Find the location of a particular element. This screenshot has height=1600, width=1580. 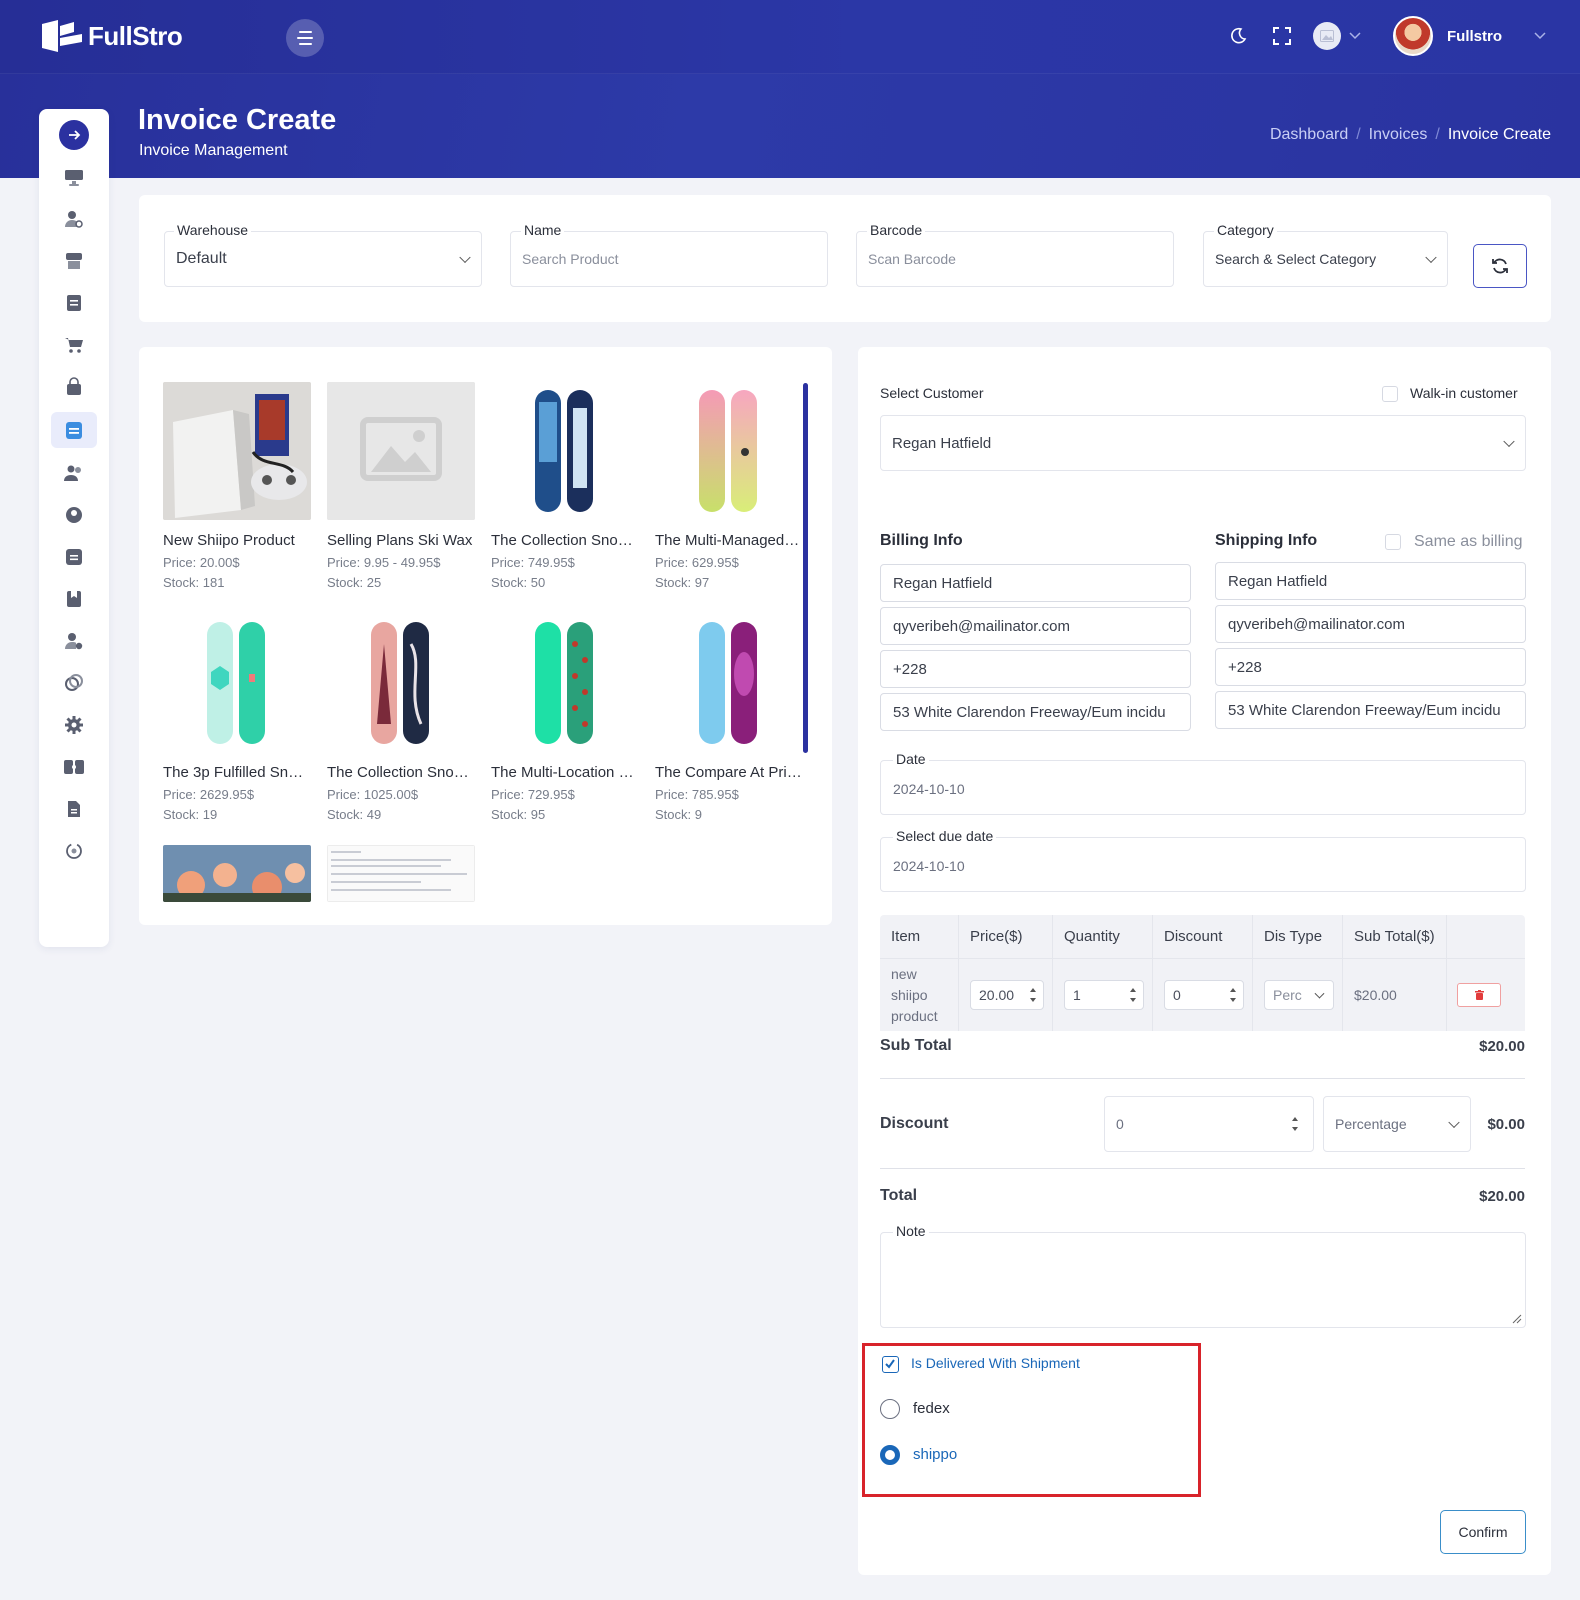

billing-info-title: Billing Info is located at coordinates (921, 540).